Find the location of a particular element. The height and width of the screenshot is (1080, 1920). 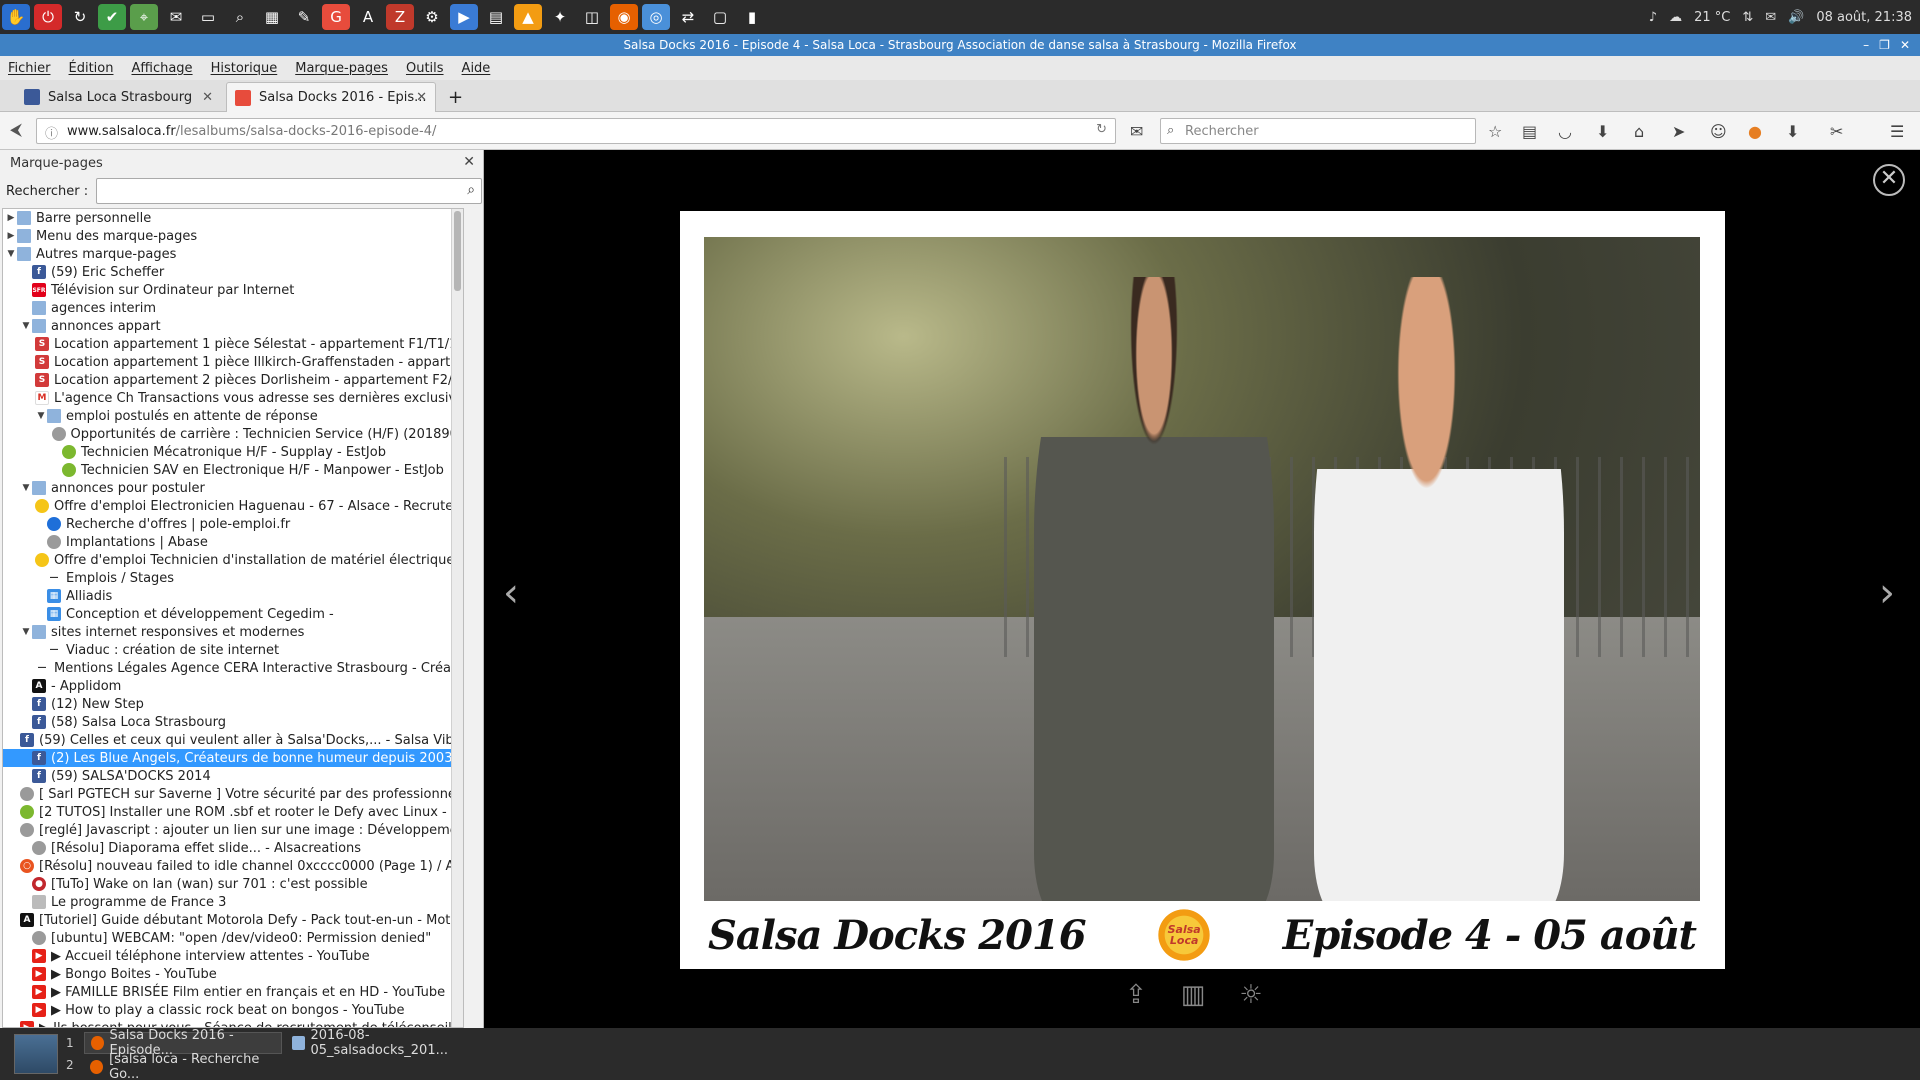

reload-icon: ↻ is located at coordinates (1101, 129).